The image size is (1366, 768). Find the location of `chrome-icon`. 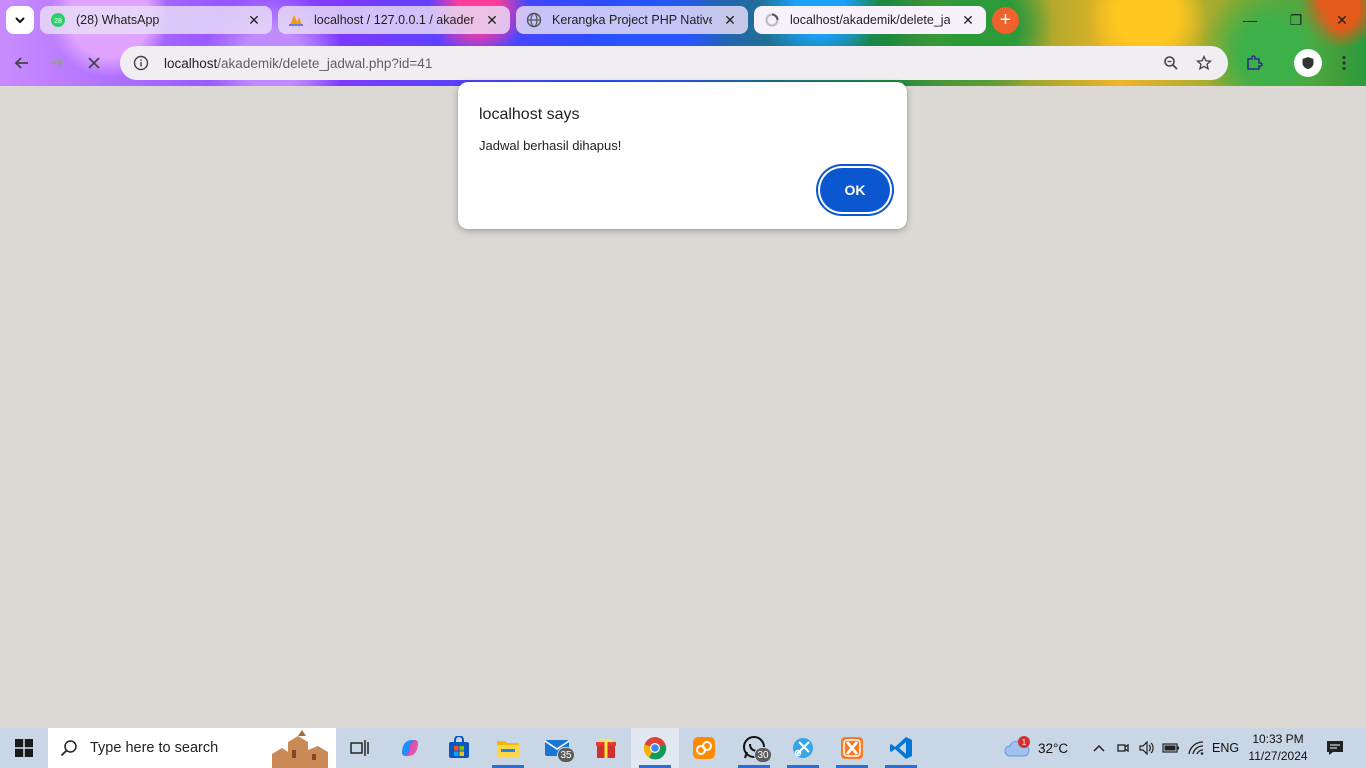

chrome-icon is located at coordinates (655, 748).